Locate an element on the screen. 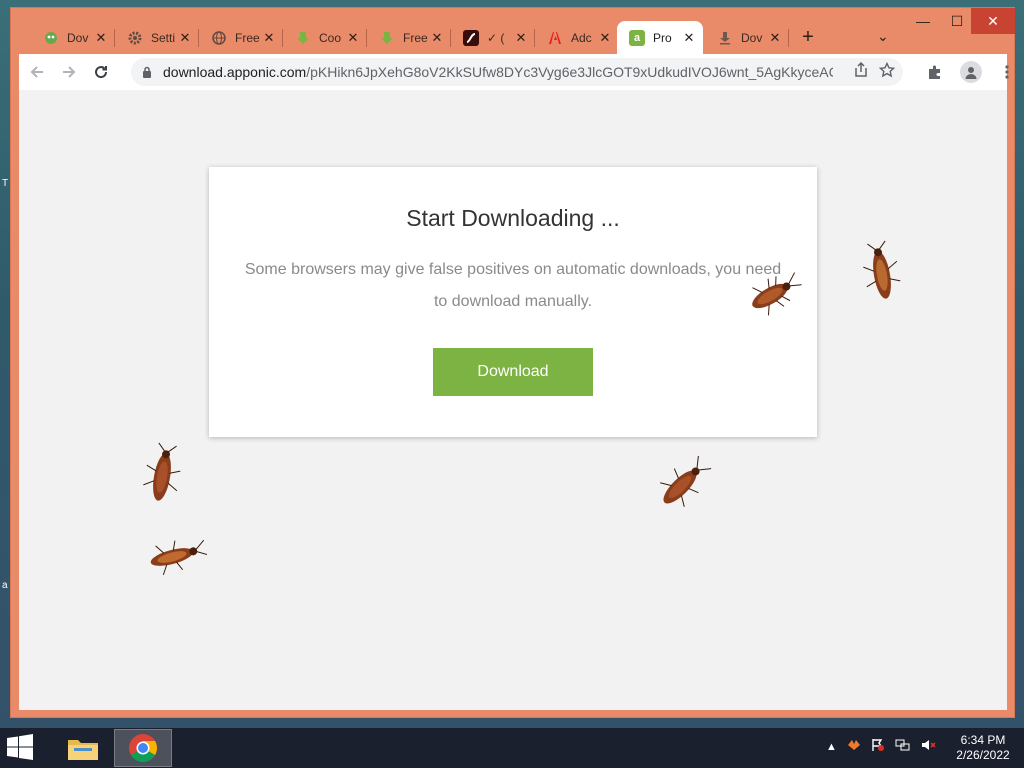 This screenshot has width=1024, height=768. avatar is located at coordinates (971, 72).